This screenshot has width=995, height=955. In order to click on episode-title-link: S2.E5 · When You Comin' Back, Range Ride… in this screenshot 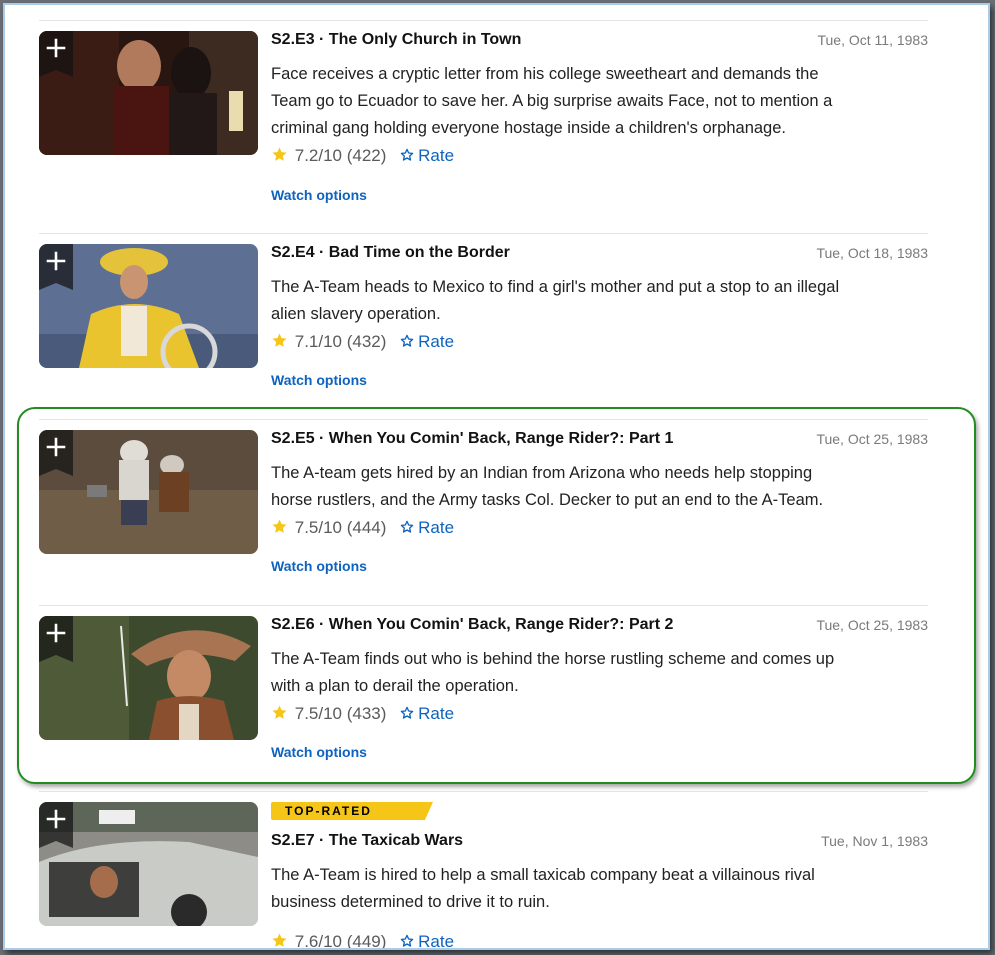, I will do `click(472, 439)`.